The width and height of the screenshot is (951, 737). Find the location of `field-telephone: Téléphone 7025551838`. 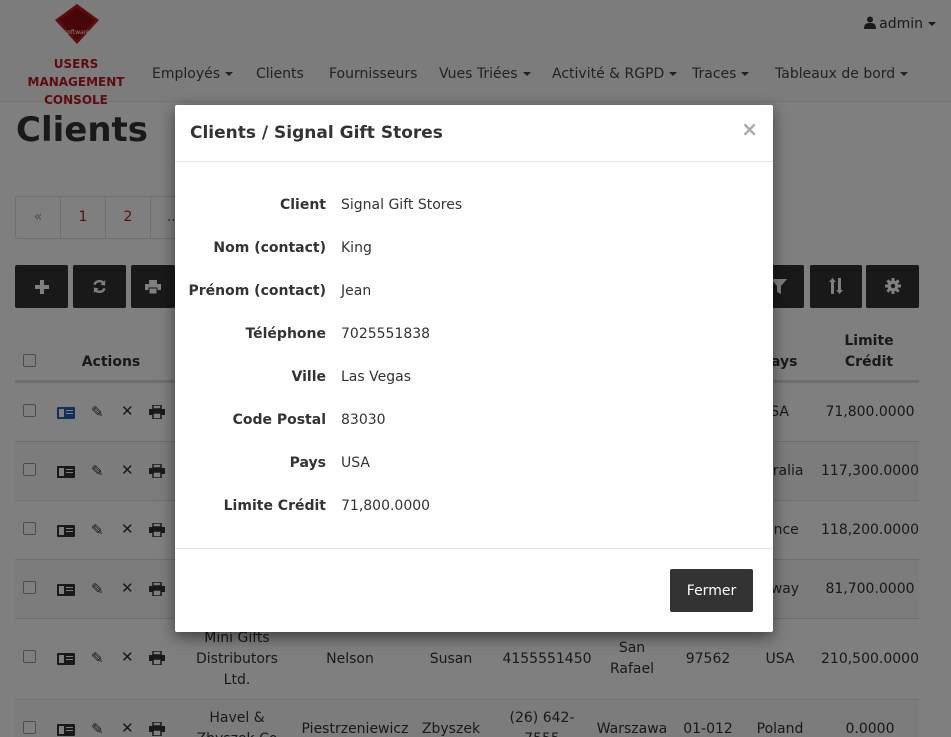

field-telephone: Téléphone 7025551838 is located at coordinates (338, 334).